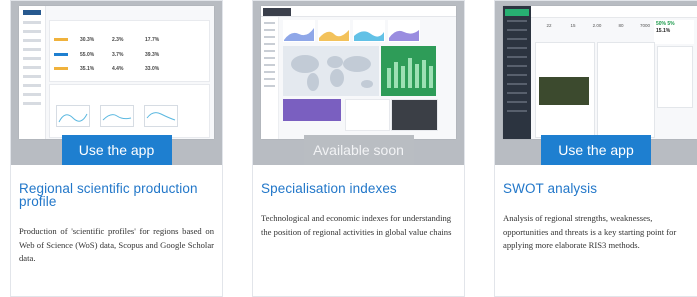 The height and width of the screenshot is (297, 697). I want to click on app-screenshot-thumbnail, so click(358, 72).